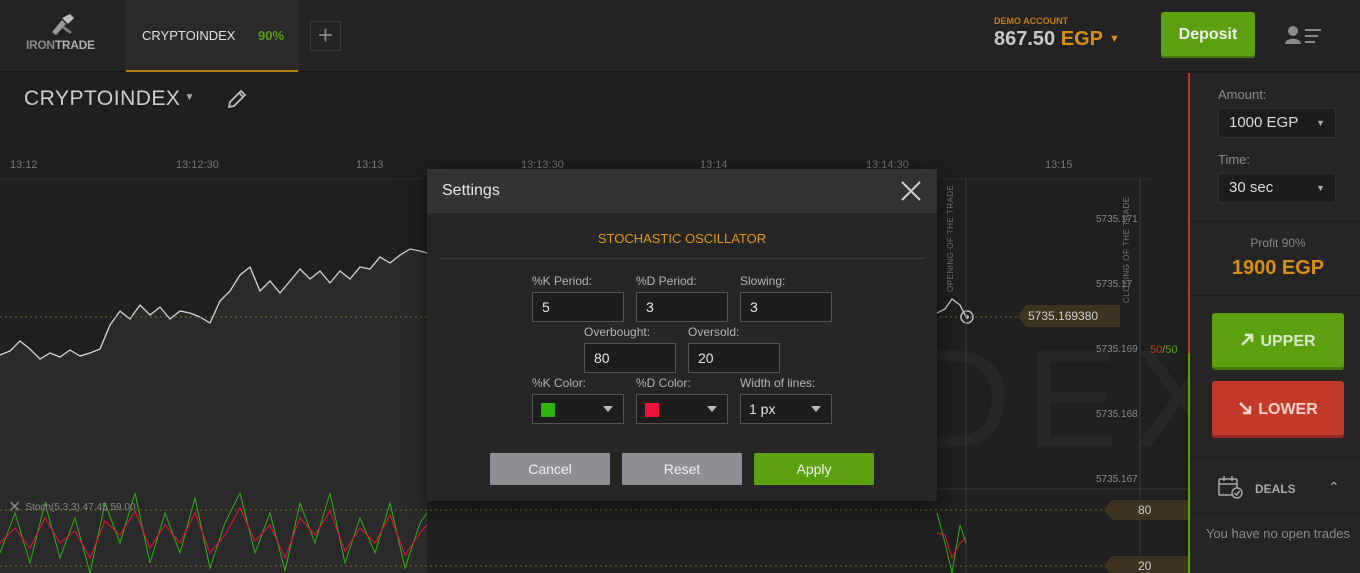 The image size is (1360, 573). What do you see at coordinates (1275, 489) in the screenshot?
I see `deals-label: DEALS` at bounding box center [1275, 489].